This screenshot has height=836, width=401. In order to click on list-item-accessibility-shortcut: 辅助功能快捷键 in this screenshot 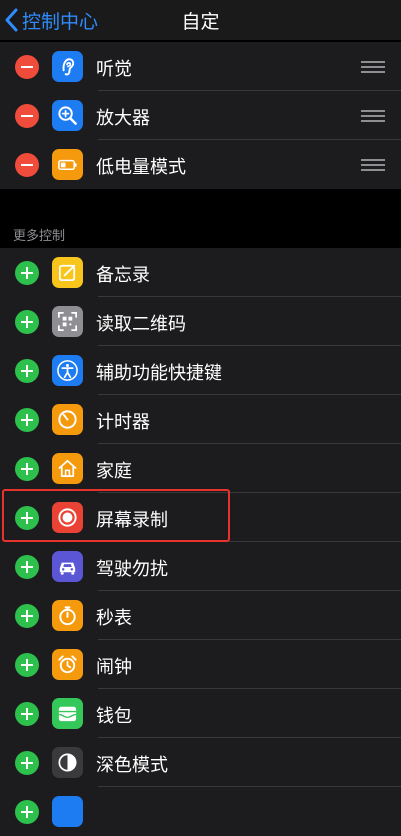, I will do `click(200, 370)`.